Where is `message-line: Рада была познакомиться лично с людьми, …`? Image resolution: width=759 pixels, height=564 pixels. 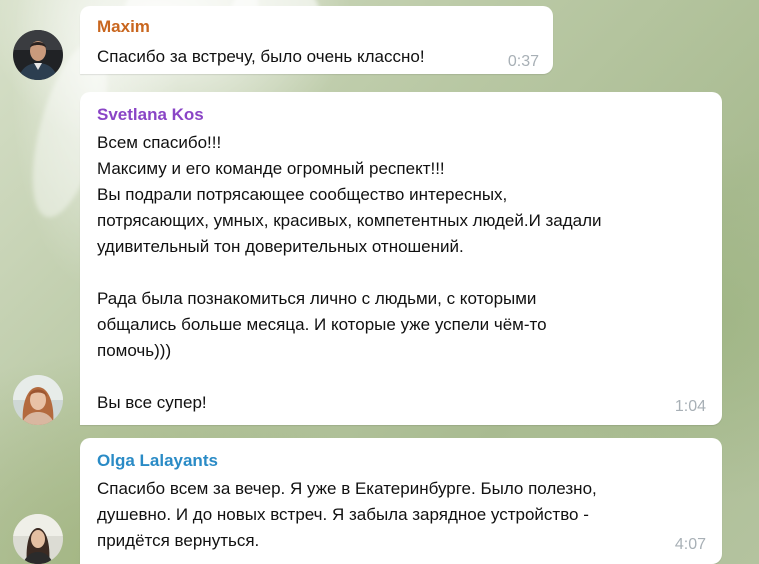 message-line: Рада была познакомиться лично с людьми, … is located at coordinates (317, 298).